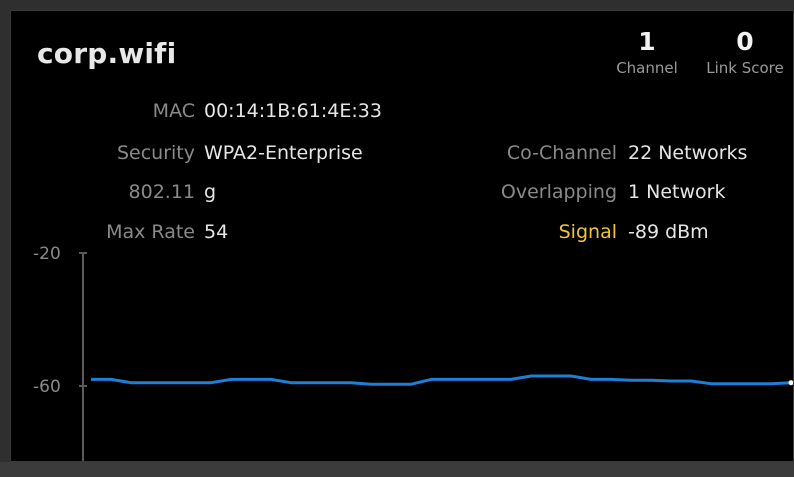 The width and height of the screenshot is (794, 477). I want to click on y-tick-label: -20, so click(47, 254).